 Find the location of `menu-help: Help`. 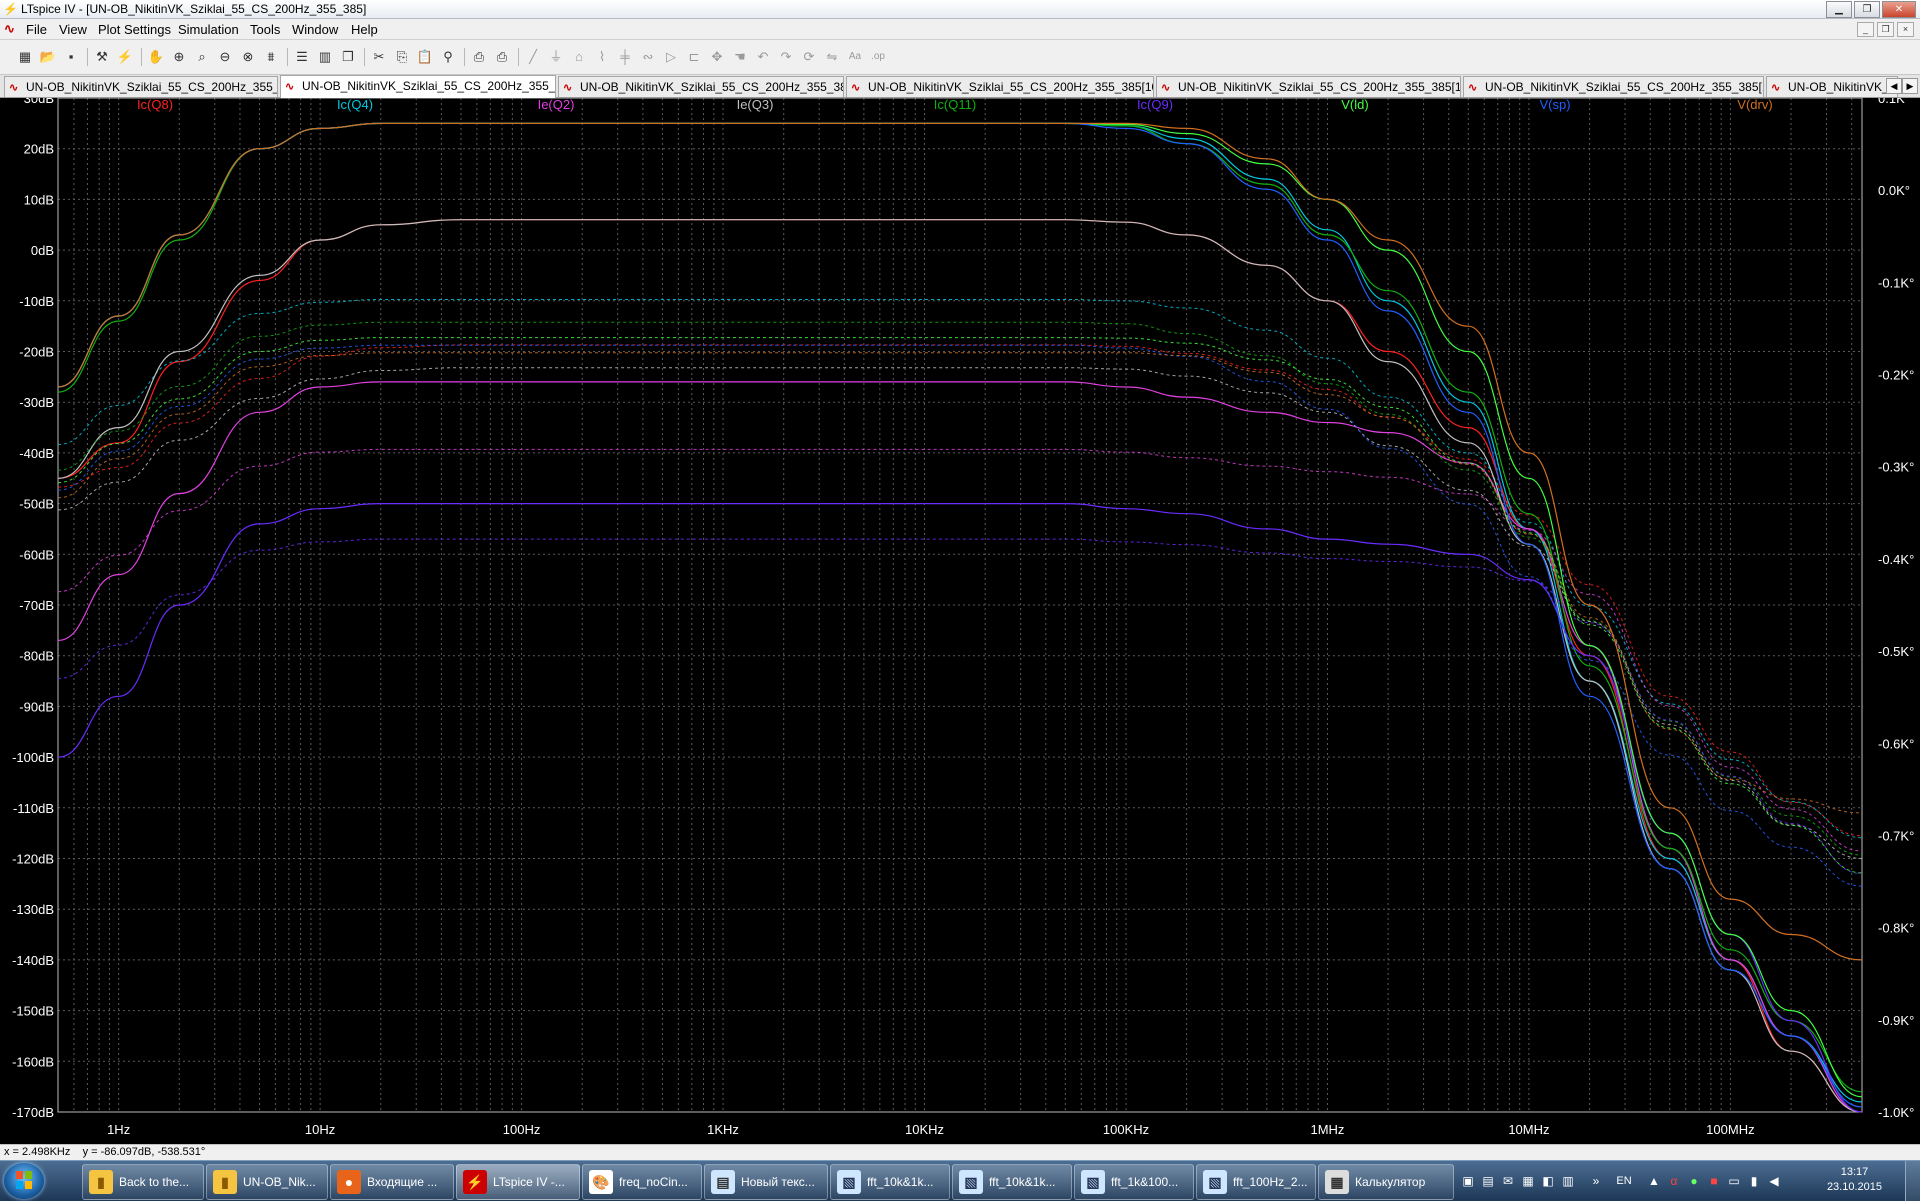

menu-help: Help is located at coordinates (364, 29).